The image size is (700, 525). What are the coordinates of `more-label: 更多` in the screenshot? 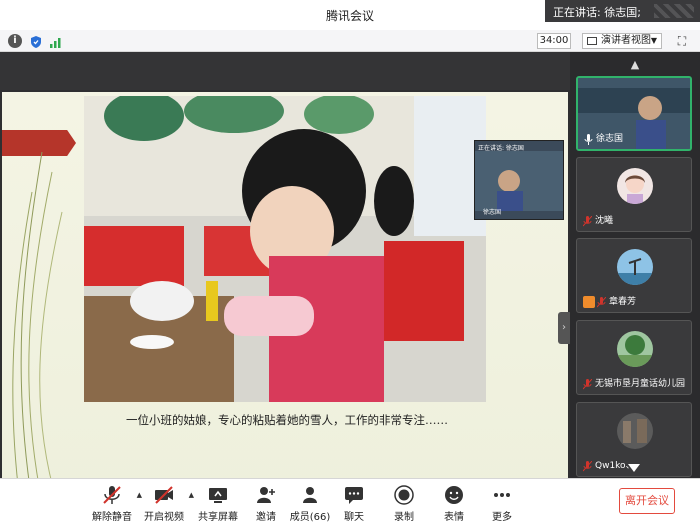 It's located at (502, 517).